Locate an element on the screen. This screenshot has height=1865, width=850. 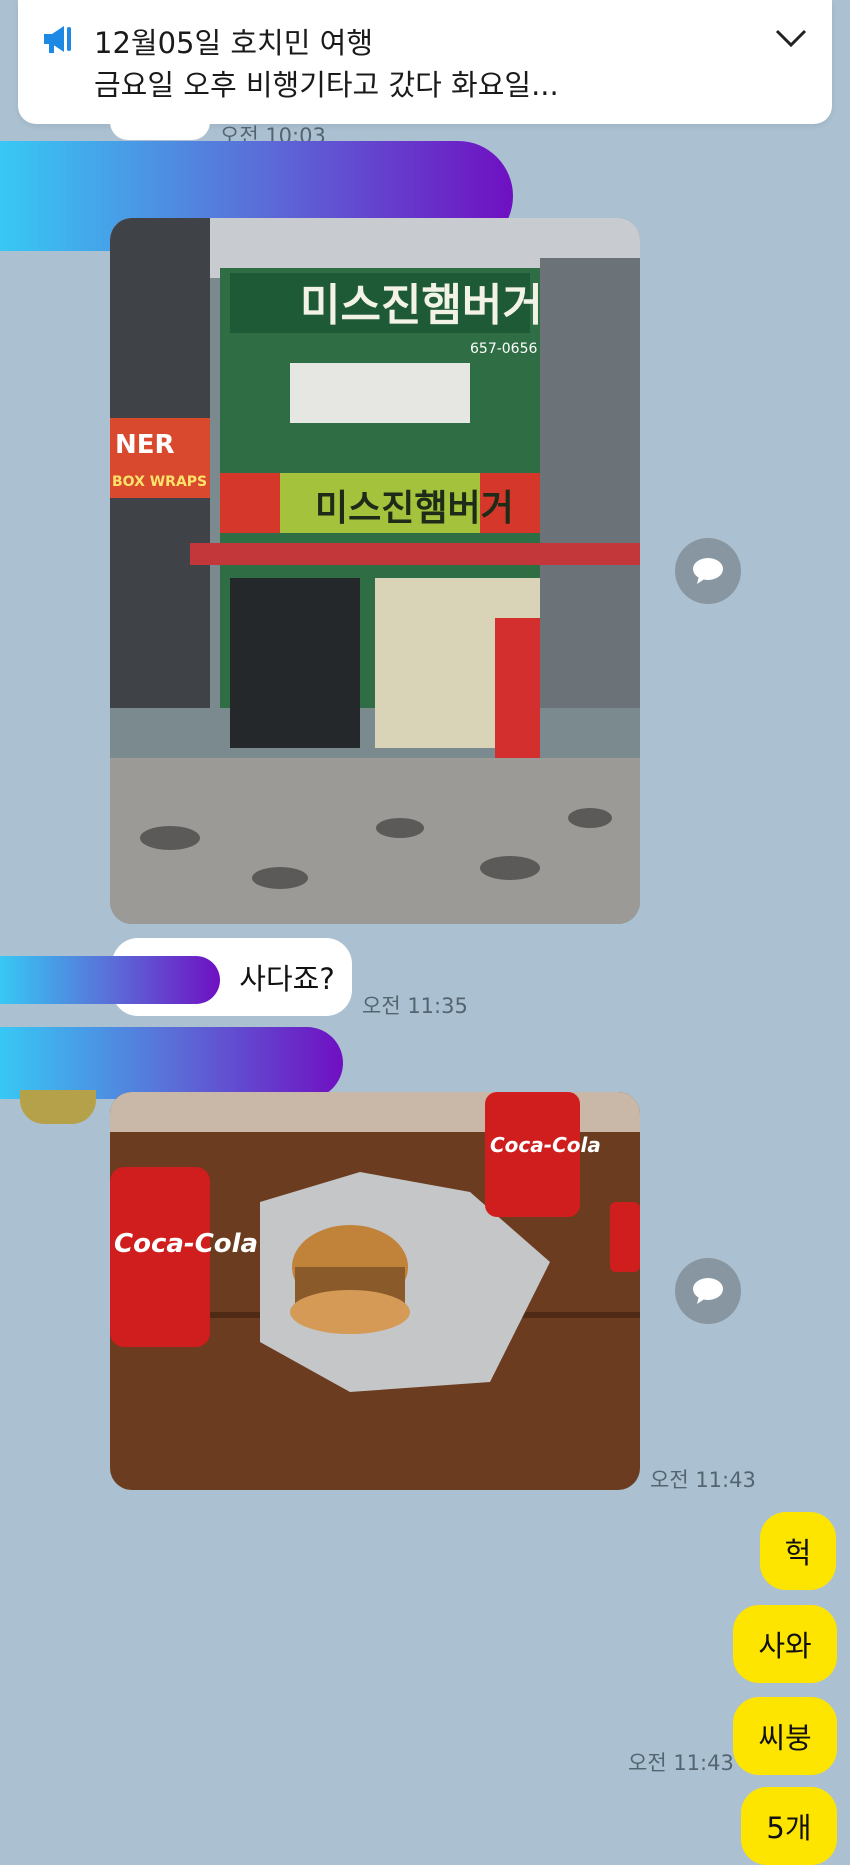
burger-image: Coca-Cola Coca-Cola is located at coordinates (375, 1291).